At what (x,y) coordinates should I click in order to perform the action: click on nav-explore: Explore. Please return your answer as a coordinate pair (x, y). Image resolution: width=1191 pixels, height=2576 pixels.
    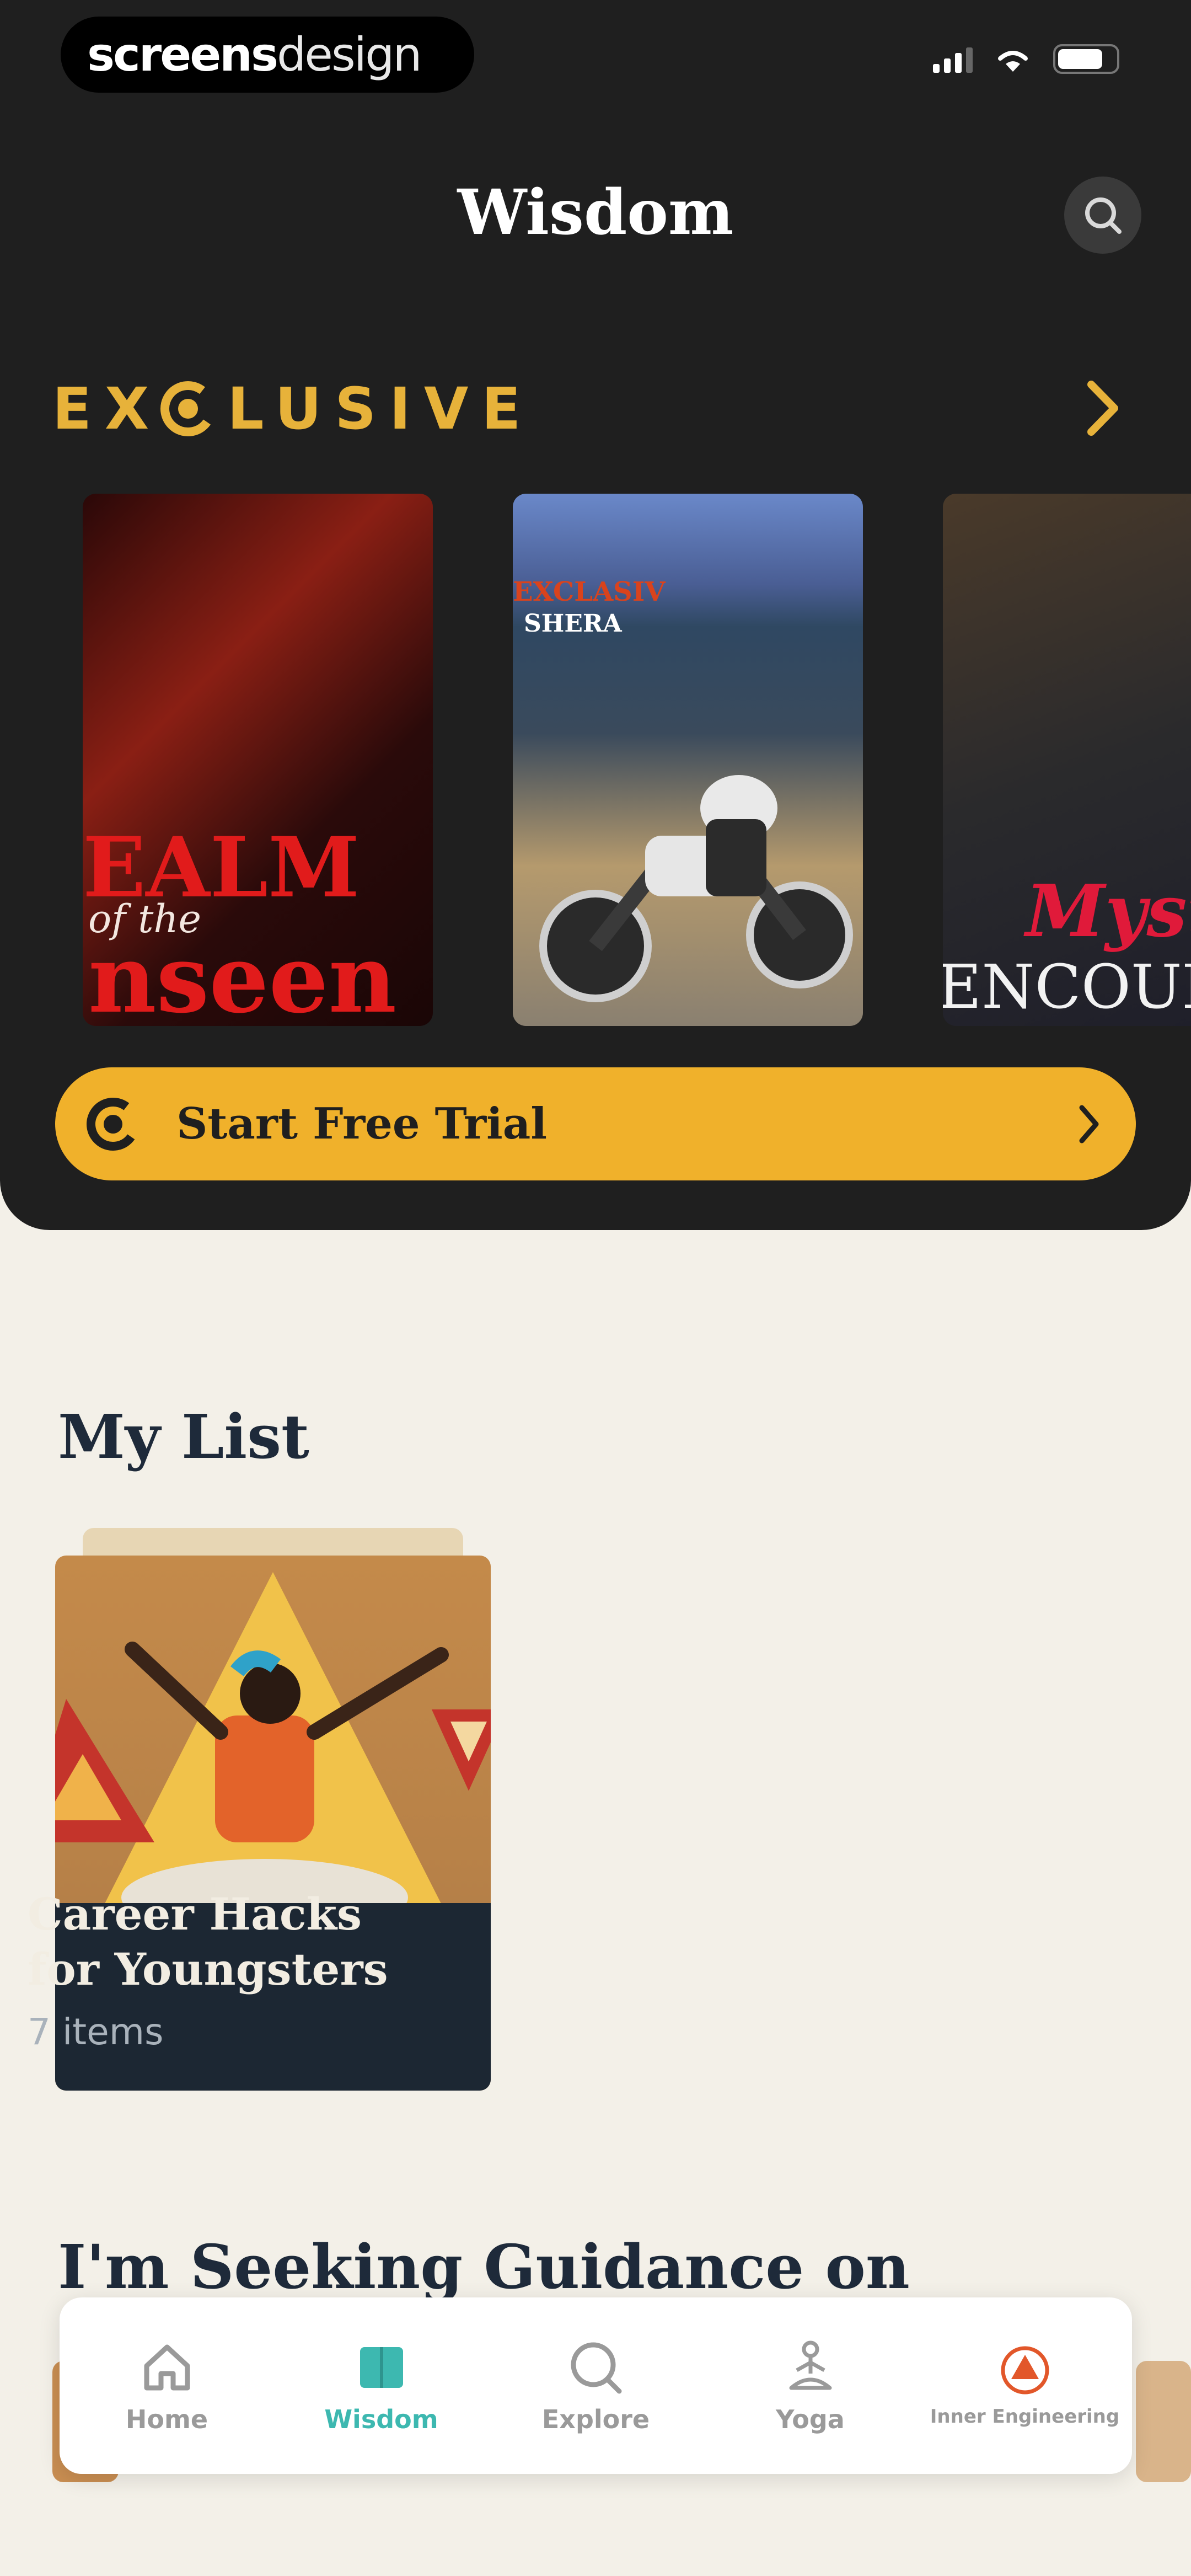
    Looking at the image, I should click on (596, 2385).